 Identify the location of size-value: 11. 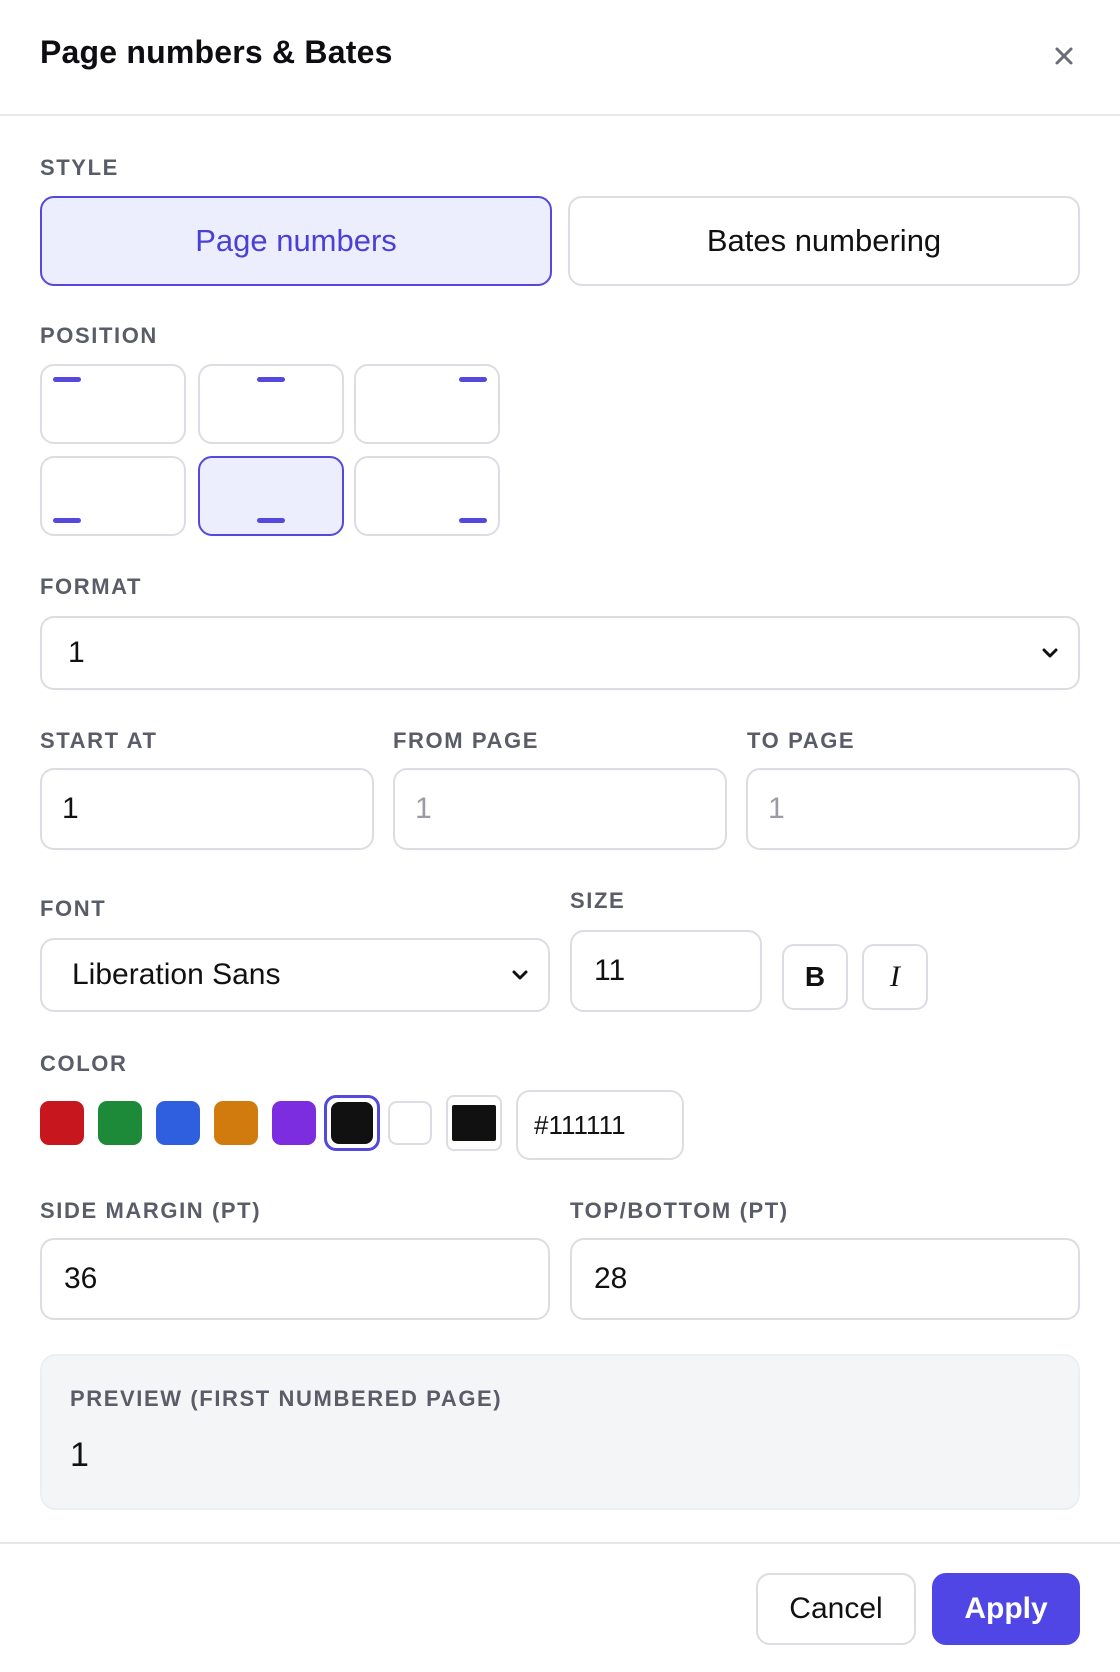
(610, 970).